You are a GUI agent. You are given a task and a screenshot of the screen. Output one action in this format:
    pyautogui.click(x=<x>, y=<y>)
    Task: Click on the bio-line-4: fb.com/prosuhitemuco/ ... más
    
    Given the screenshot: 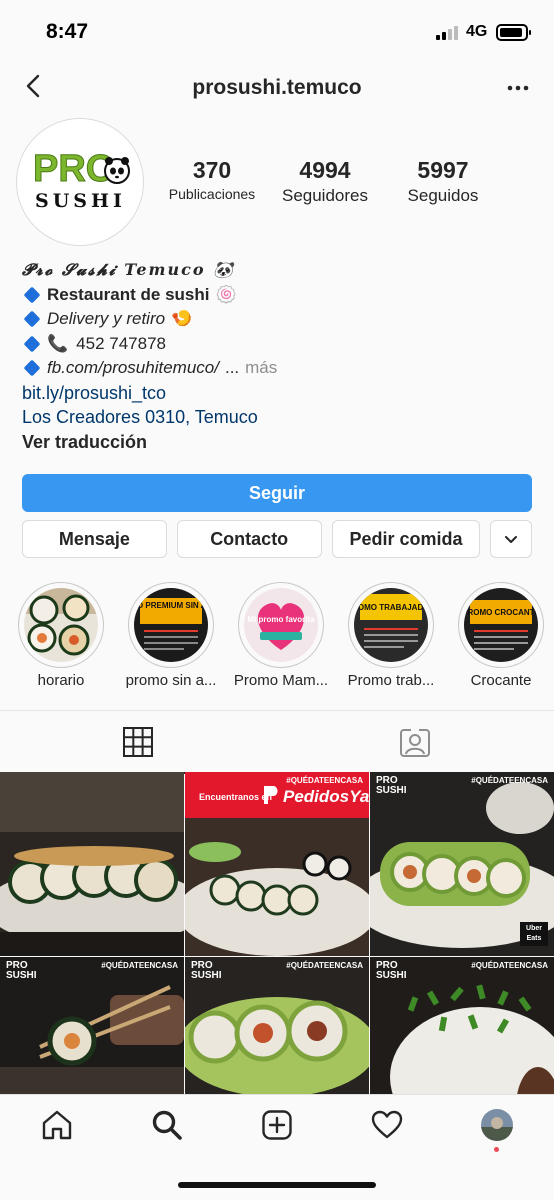 What is the action you would take?
    pyautogui.click(x=277, y=368)
    